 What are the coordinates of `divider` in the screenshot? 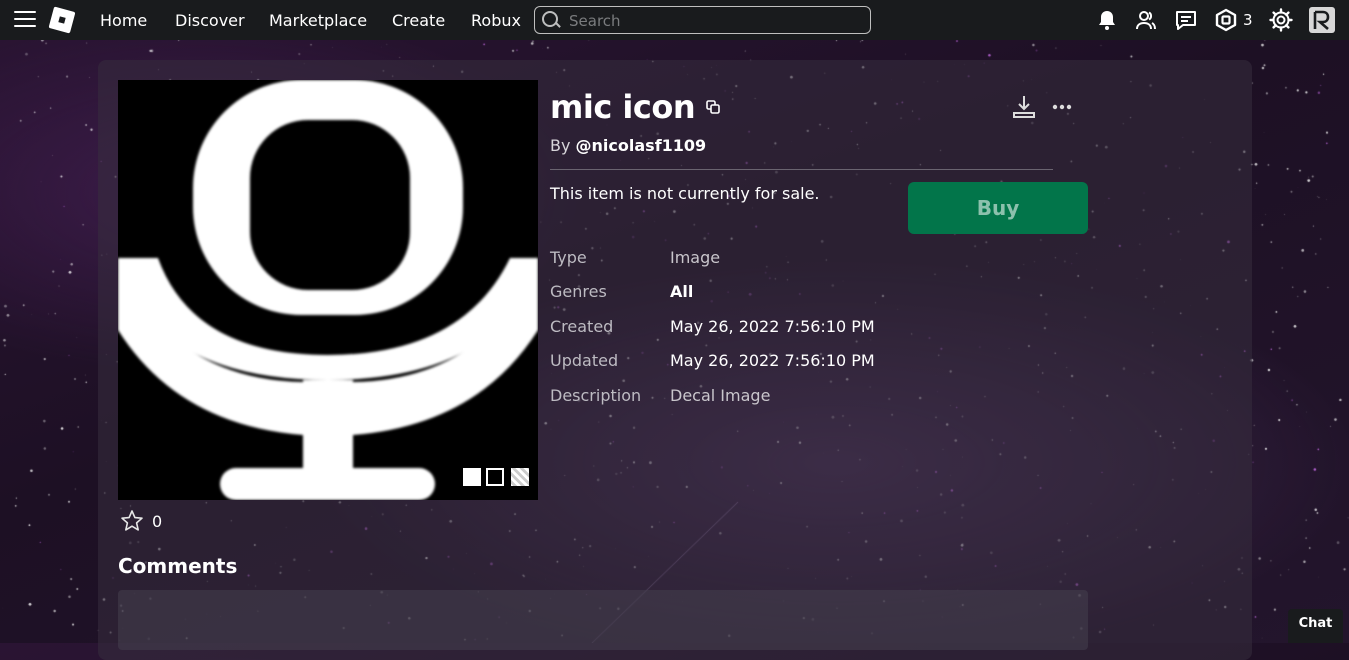 It's located at (801, 169).